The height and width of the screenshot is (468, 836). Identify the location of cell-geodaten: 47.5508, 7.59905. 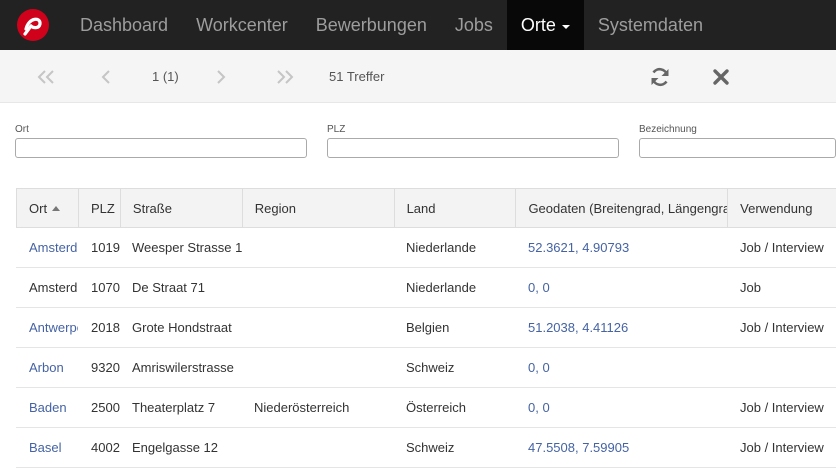
(622, 447).